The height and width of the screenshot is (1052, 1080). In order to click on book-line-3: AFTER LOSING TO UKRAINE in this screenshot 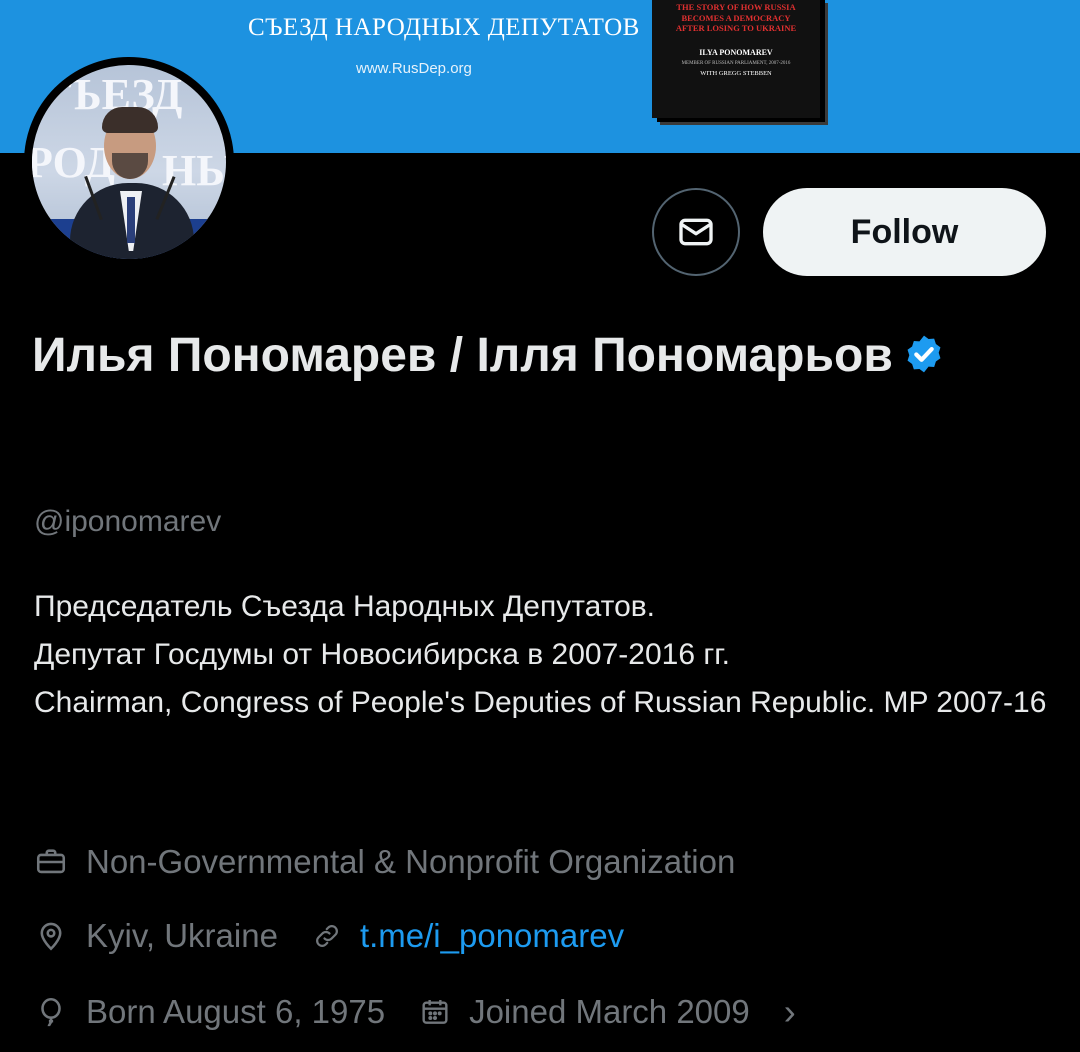, I will do `click(736, 28)`.